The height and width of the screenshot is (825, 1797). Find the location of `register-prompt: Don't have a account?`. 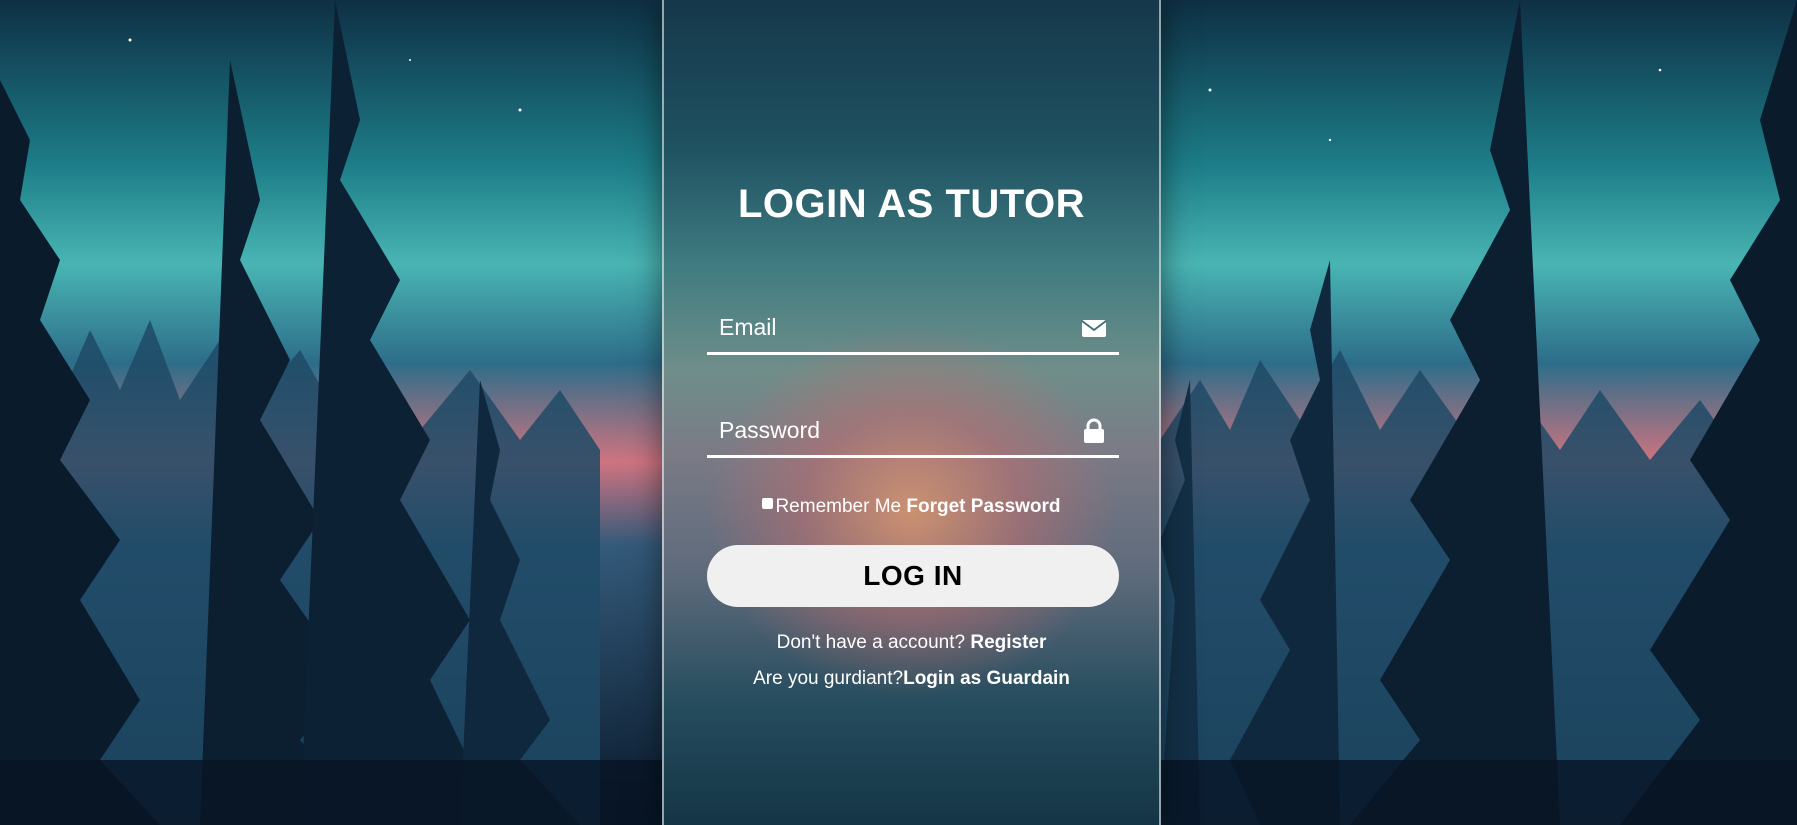

register-prompt: Don't have a account? is located at coordinates (871, 642).